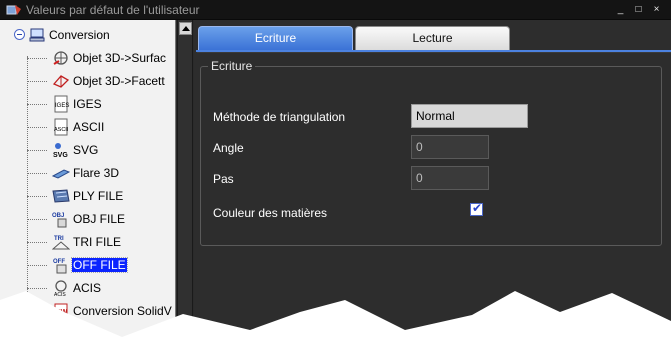 Image resolution: width=671 pixels, height=342 pixels. I want to click on svg-file-icon: SVG, so click(60, 151).